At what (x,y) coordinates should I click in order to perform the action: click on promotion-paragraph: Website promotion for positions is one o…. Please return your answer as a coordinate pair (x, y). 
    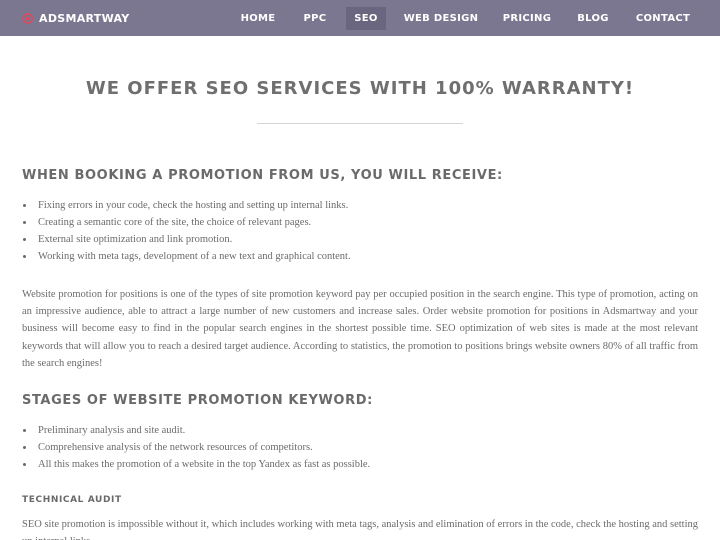
    Looking at the image, I should click on (360, 329).